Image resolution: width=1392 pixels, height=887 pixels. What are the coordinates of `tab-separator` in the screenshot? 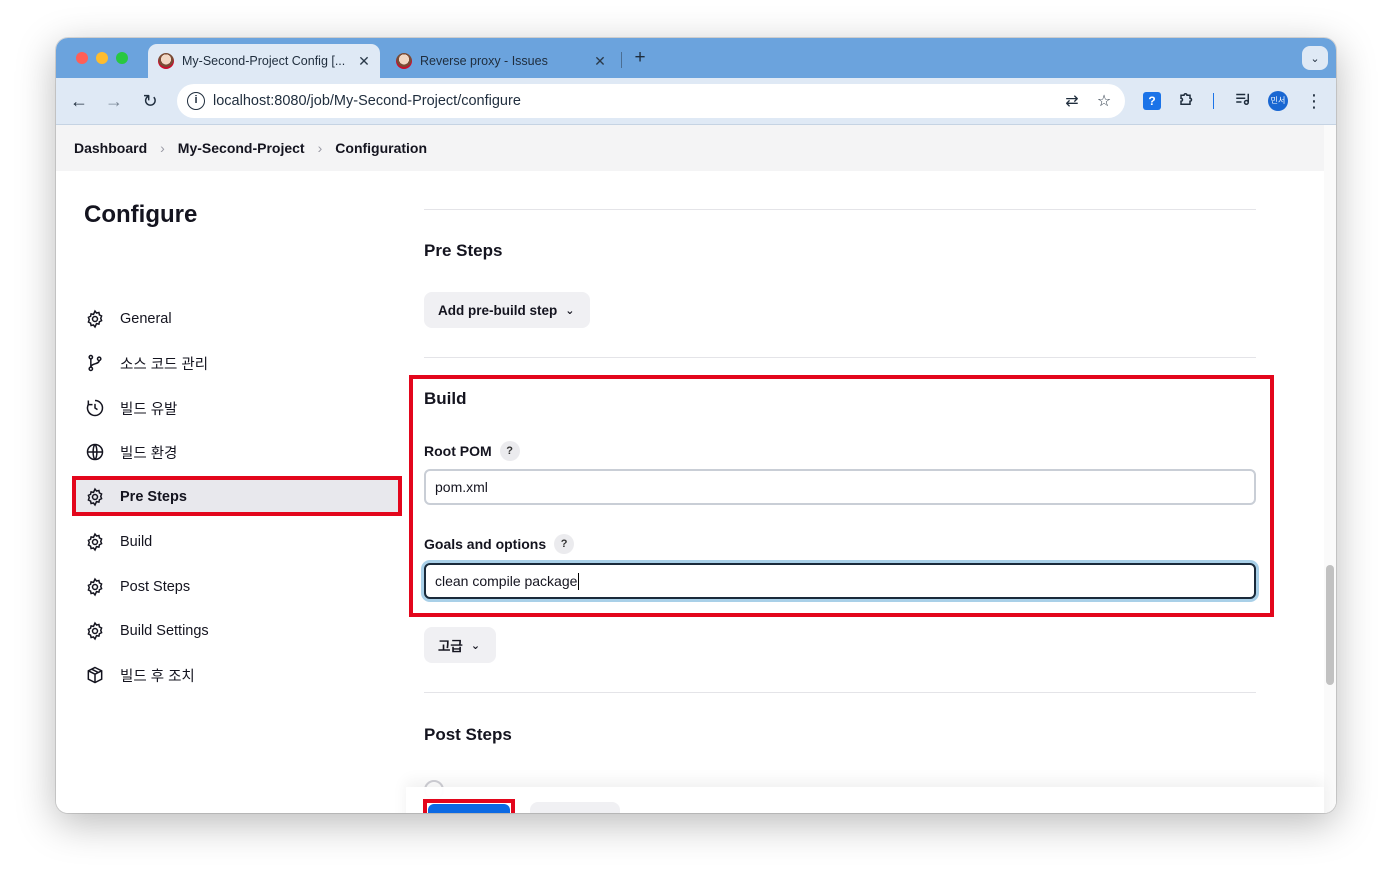 It's located at (621, 60).